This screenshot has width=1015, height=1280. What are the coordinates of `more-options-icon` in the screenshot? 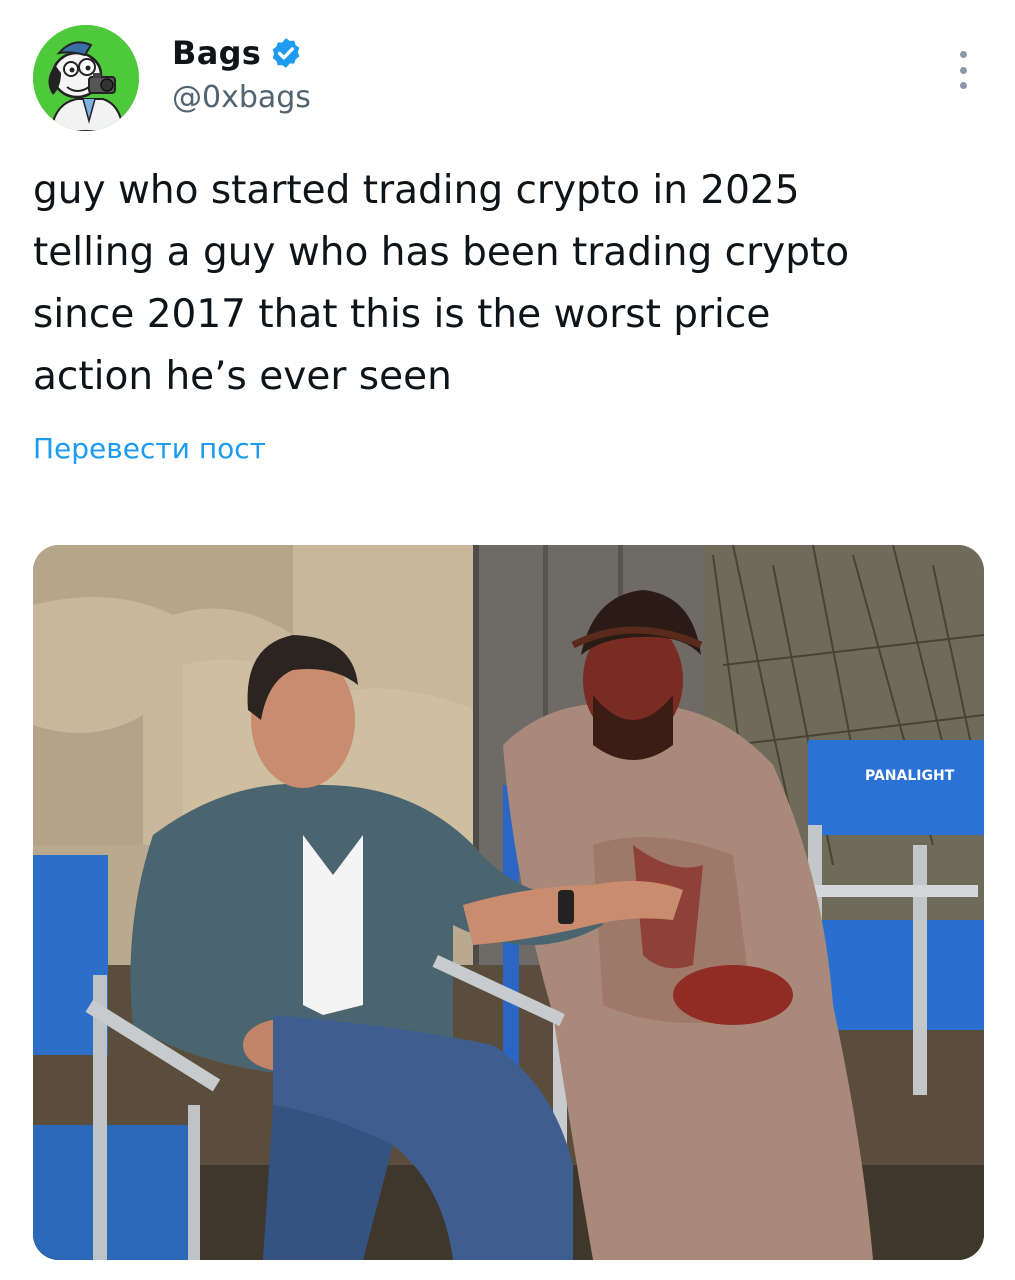 It's located at (963, 70).